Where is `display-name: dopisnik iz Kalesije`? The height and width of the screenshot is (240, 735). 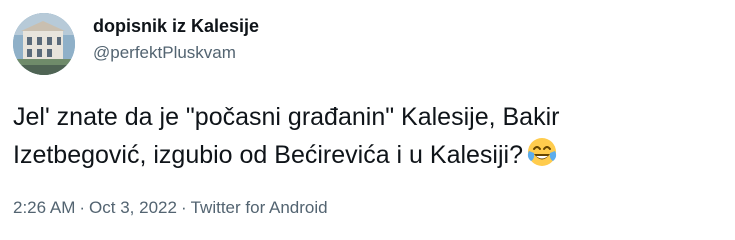
display-name: dopisnik iz Kalesije is located at coordinates (176, 26).